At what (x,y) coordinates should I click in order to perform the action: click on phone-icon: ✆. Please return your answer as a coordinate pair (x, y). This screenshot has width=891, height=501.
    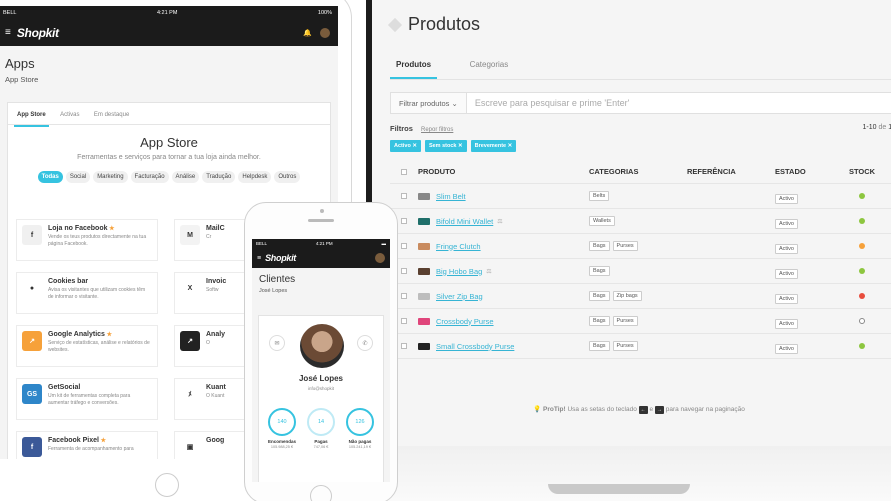
    Looking at the image, I should click on (365, 343).